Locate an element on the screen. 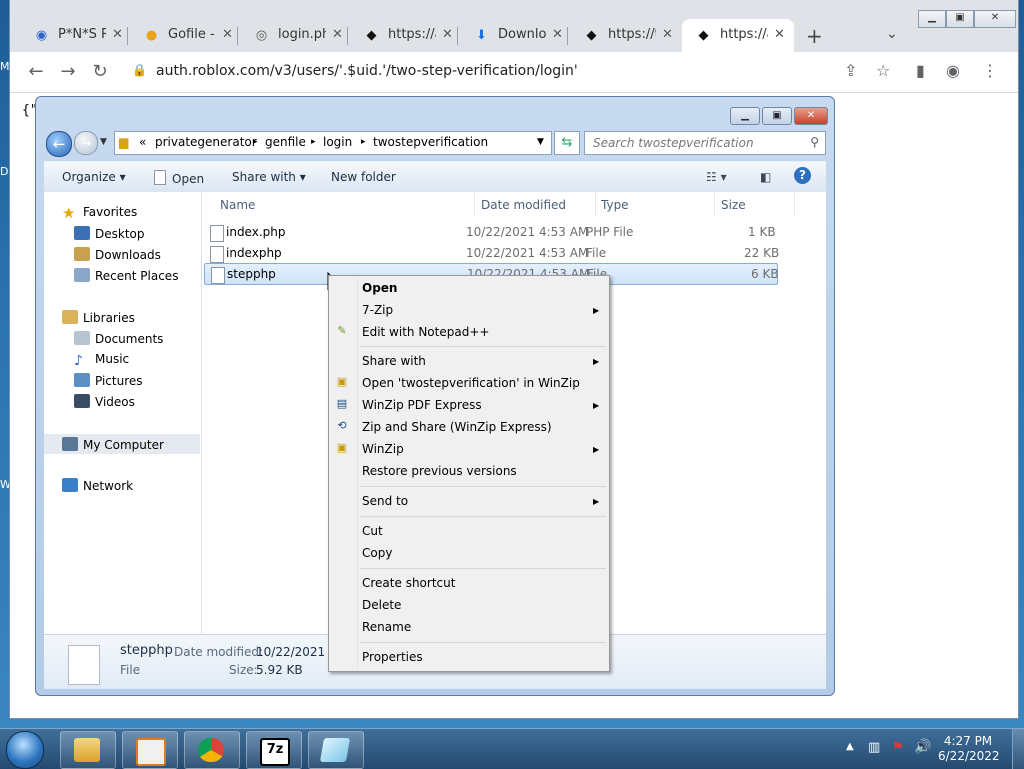 This screenshot has width=1024, height=769. breadcrumb-item: genfile is located at coordinates (285, 142).